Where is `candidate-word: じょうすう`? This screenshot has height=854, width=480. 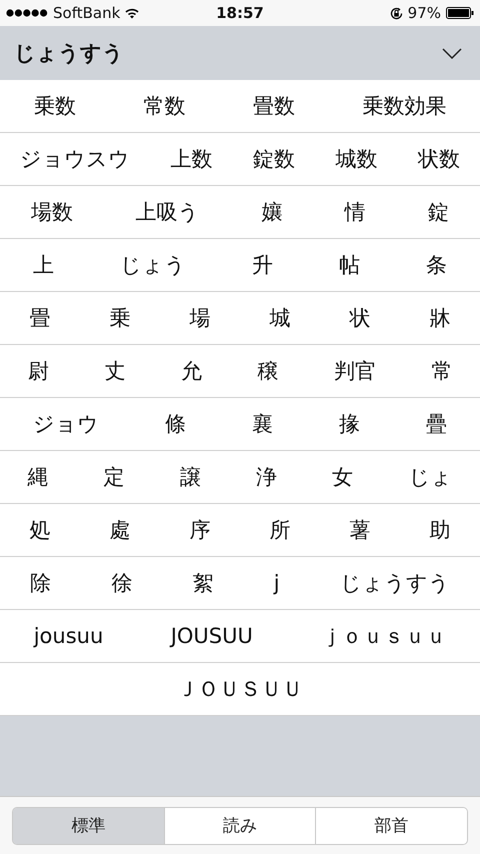
candidate-word: じょうすう is located at coordinates (395, 583).